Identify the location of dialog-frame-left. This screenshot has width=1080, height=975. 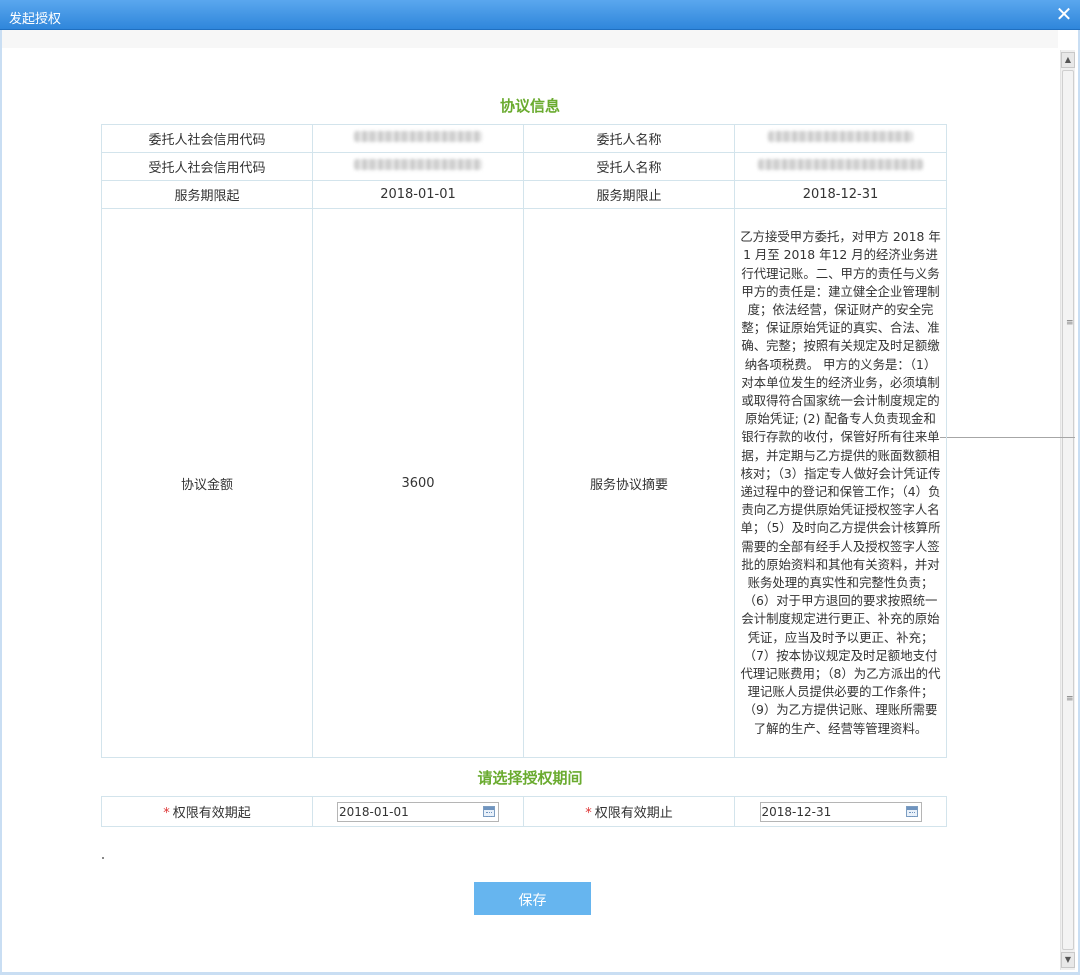
(1, 502).